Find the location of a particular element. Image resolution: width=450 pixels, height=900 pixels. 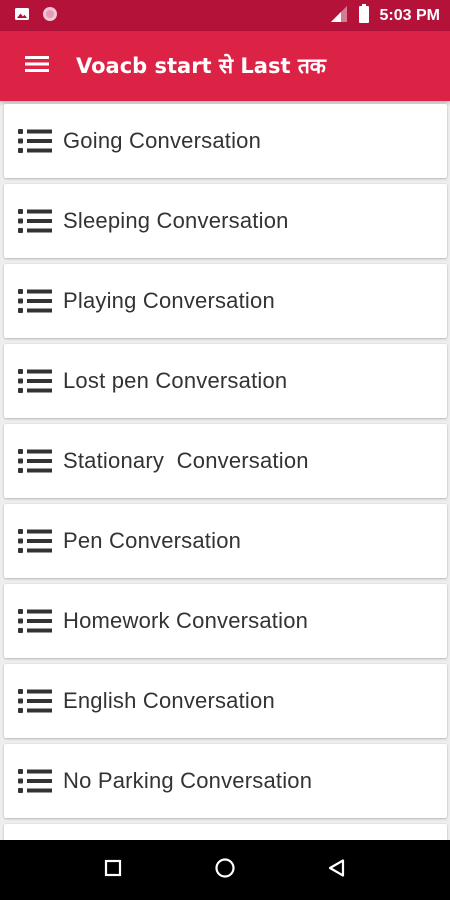

status-right-icons: 5:03 PM is located at coordinates (385, 15).